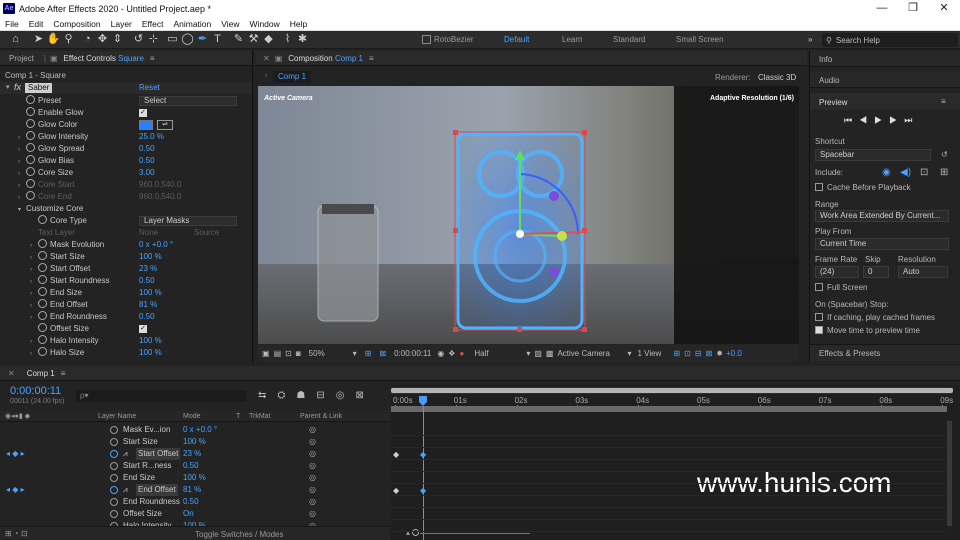 This screenshot has height=540, width=960. I want to click on menu-window: Window, so click(265, 24).